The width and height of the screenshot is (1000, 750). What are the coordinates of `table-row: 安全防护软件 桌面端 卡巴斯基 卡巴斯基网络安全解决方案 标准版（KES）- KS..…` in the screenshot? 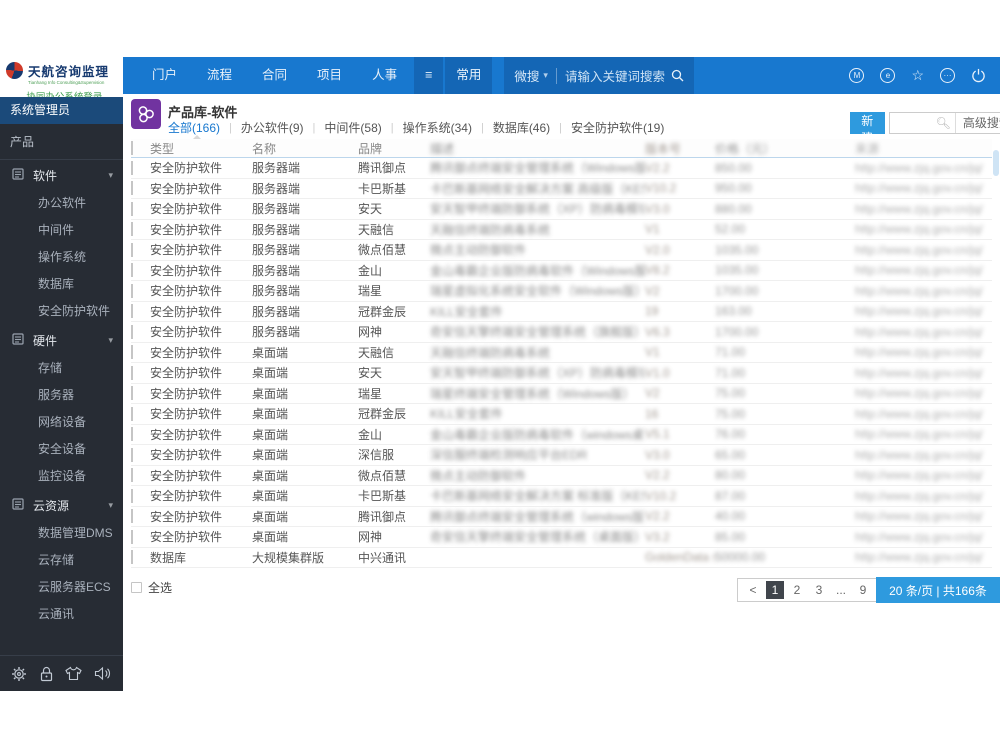 It's located at (561, 496).